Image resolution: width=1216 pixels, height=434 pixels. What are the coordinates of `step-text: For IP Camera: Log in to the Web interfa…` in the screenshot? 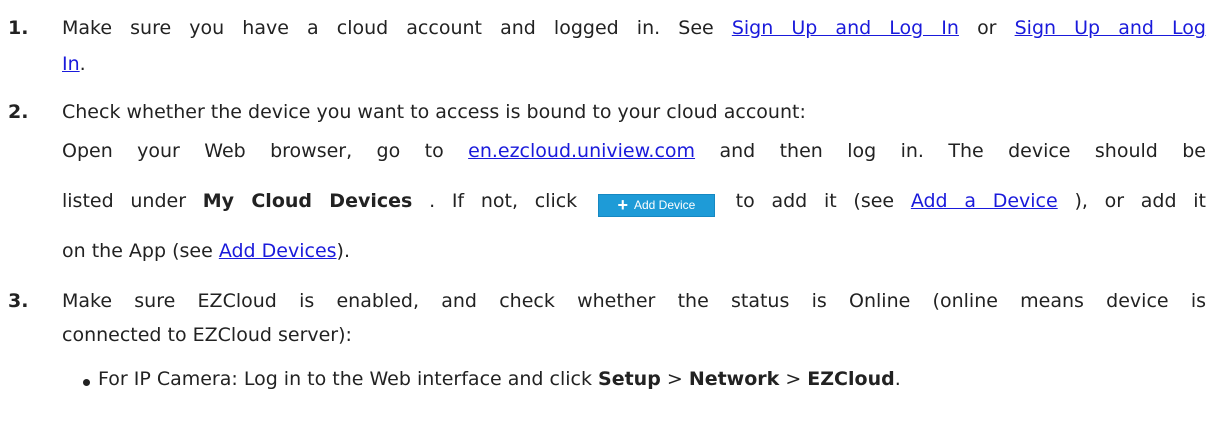 It's located at (348, 379).